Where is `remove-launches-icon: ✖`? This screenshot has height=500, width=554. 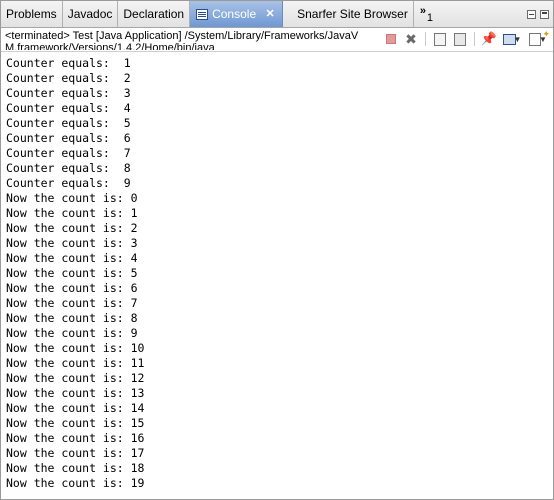 remove-launches-icon: ✖ is located at coordinates (411, 39).